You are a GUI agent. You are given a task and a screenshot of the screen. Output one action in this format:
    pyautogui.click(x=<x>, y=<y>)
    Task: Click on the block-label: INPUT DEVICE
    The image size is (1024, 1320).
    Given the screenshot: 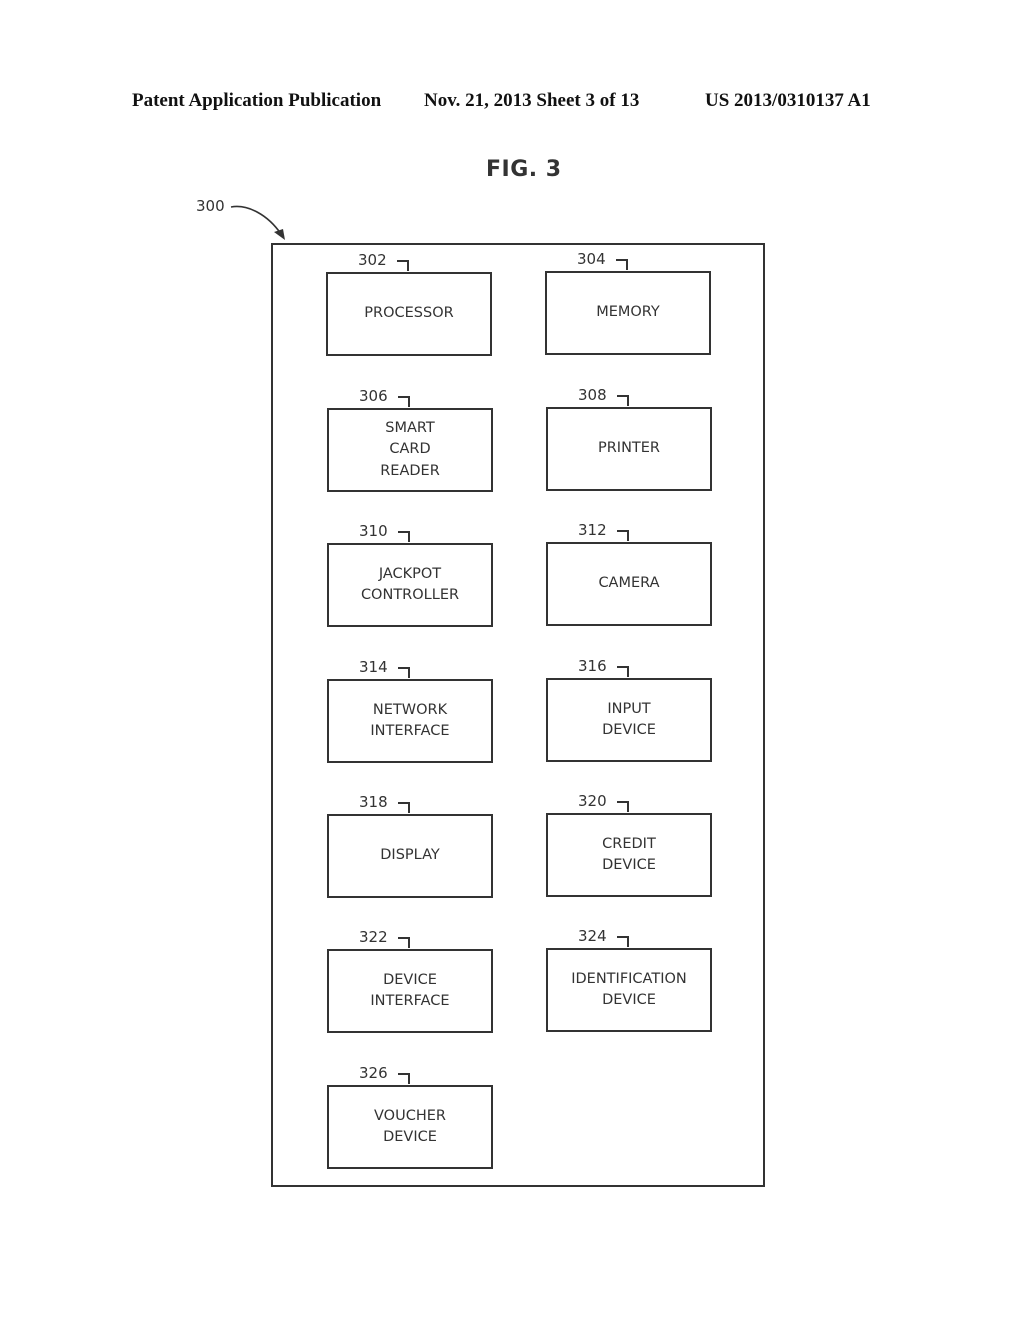 What is the action you would take?
    pyautogui.click(x=629, y=719)
    